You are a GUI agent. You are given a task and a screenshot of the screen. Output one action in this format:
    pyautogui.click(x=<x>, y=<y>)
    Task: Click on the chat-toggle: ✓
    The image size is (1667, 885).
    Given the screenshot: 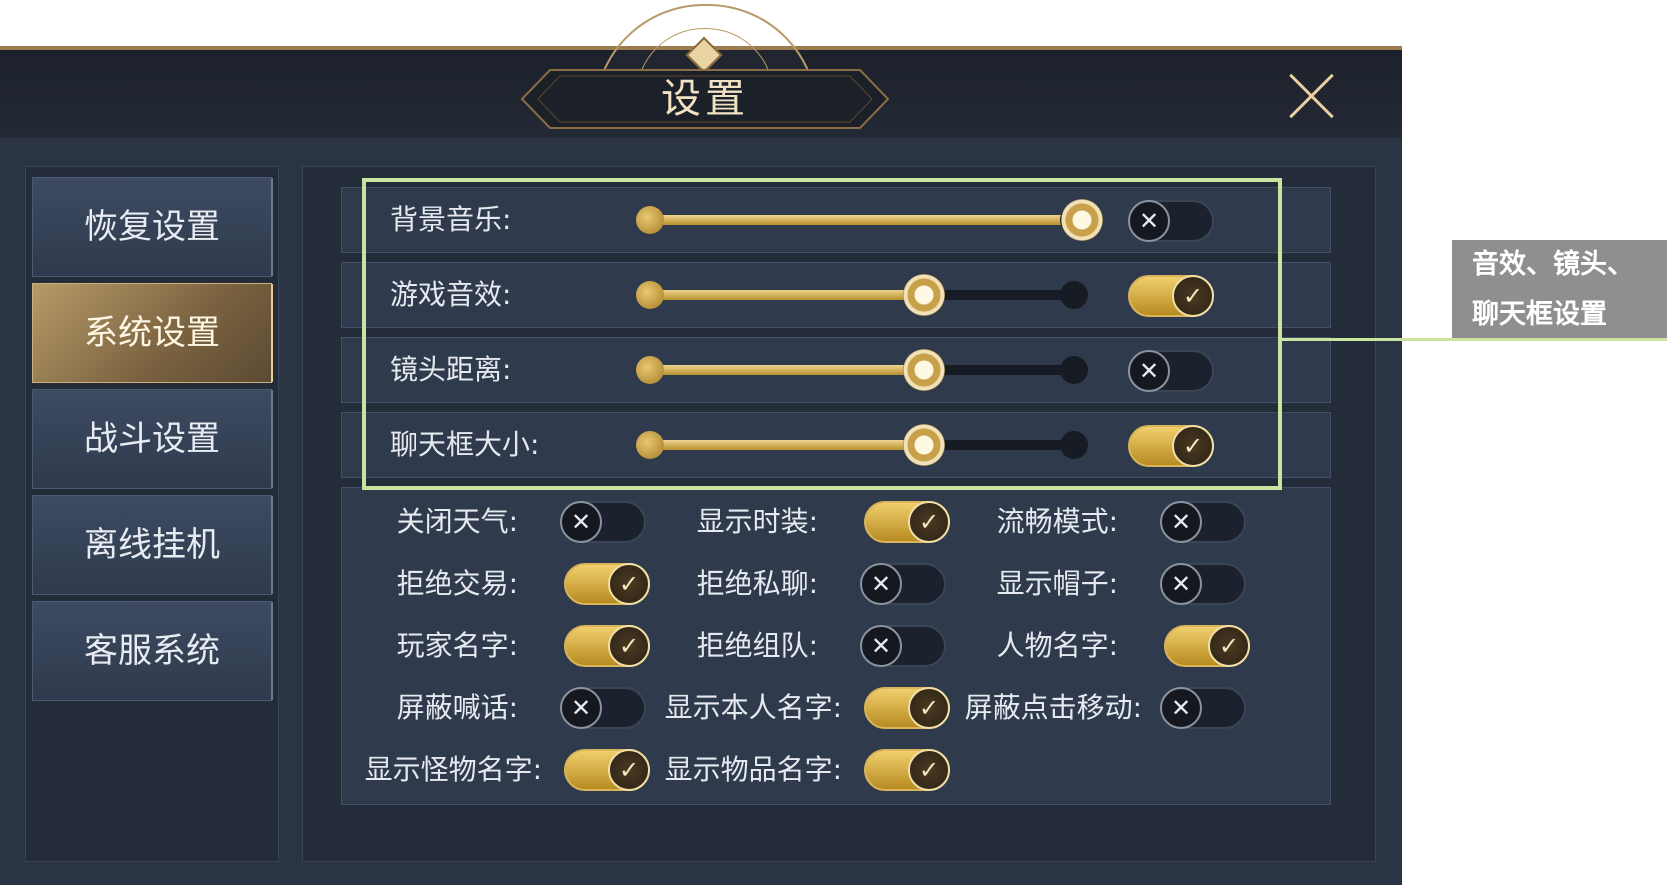 What is the action you would take?
    pyautogui.click(x=1171, y=446)
    